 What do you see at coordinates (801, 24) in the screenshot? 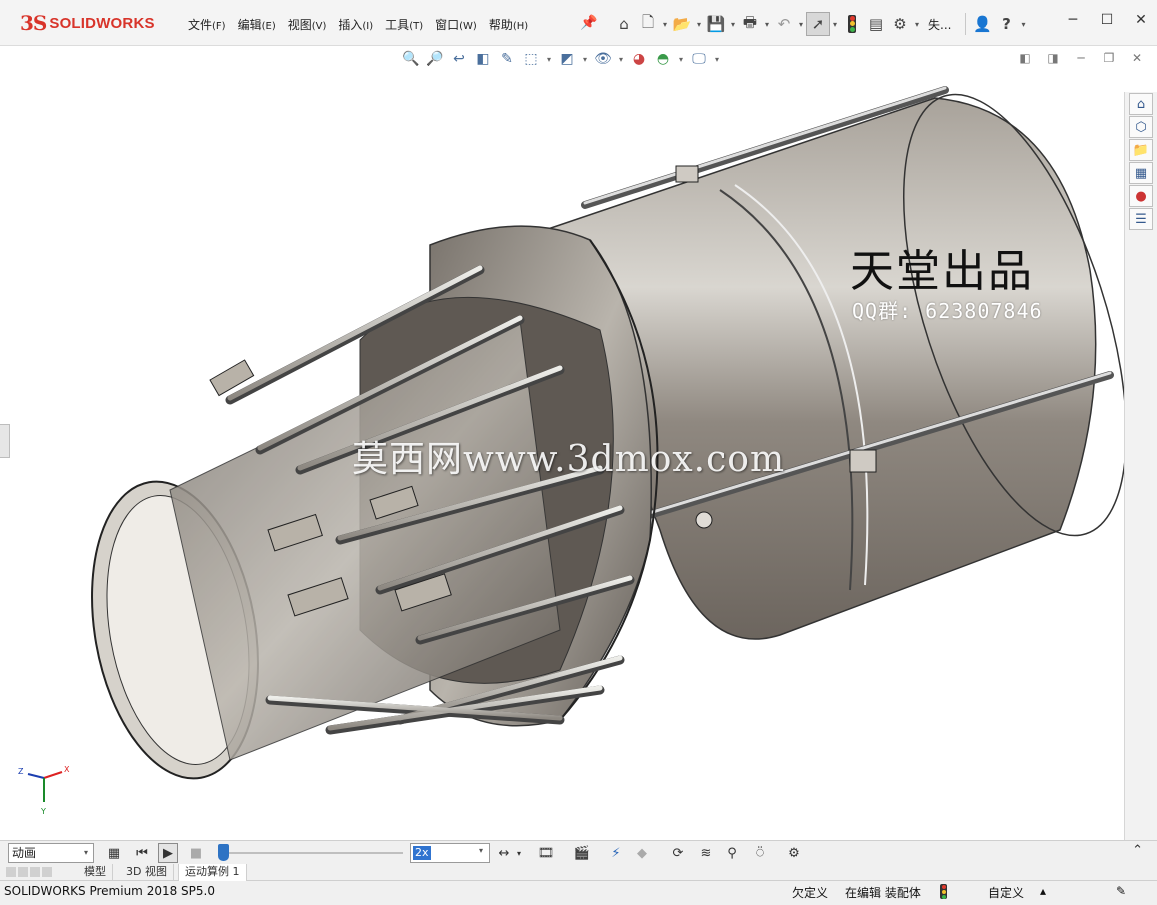
I see `undo-dropdown-icon: ▾` at bounding box center [801, 24].